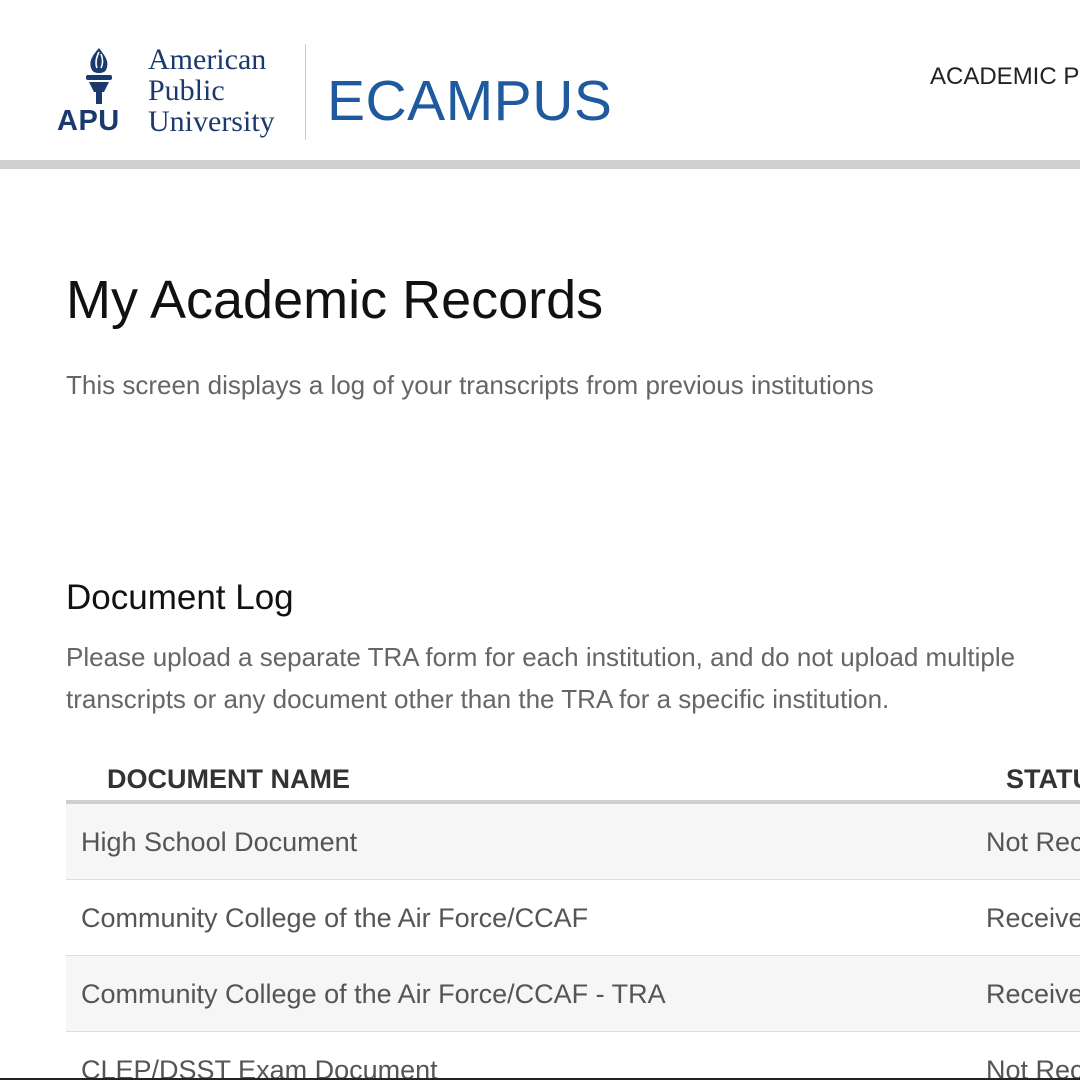 The image size is (1080, 1080). I want to click on table-row: CLEP/DSST Exam Document Not Rec, so click(573, 1056).